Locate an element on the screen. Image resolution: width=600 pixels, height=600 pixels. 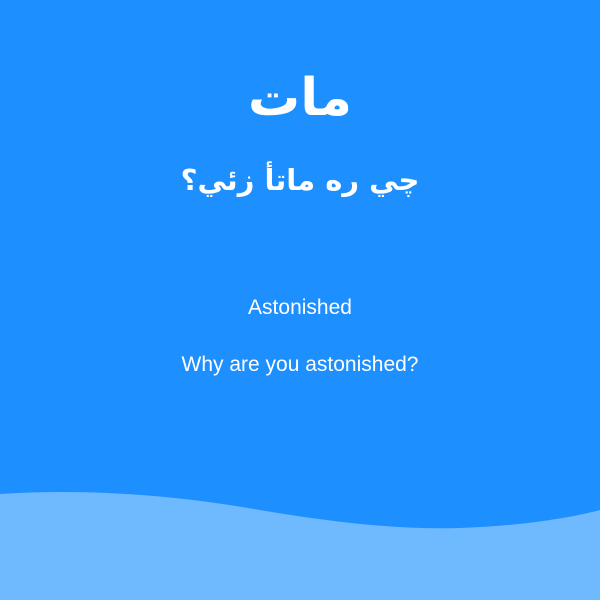
example-sentence: چي ره ماتأ زئي؟ is located at coordinates (300, 180).